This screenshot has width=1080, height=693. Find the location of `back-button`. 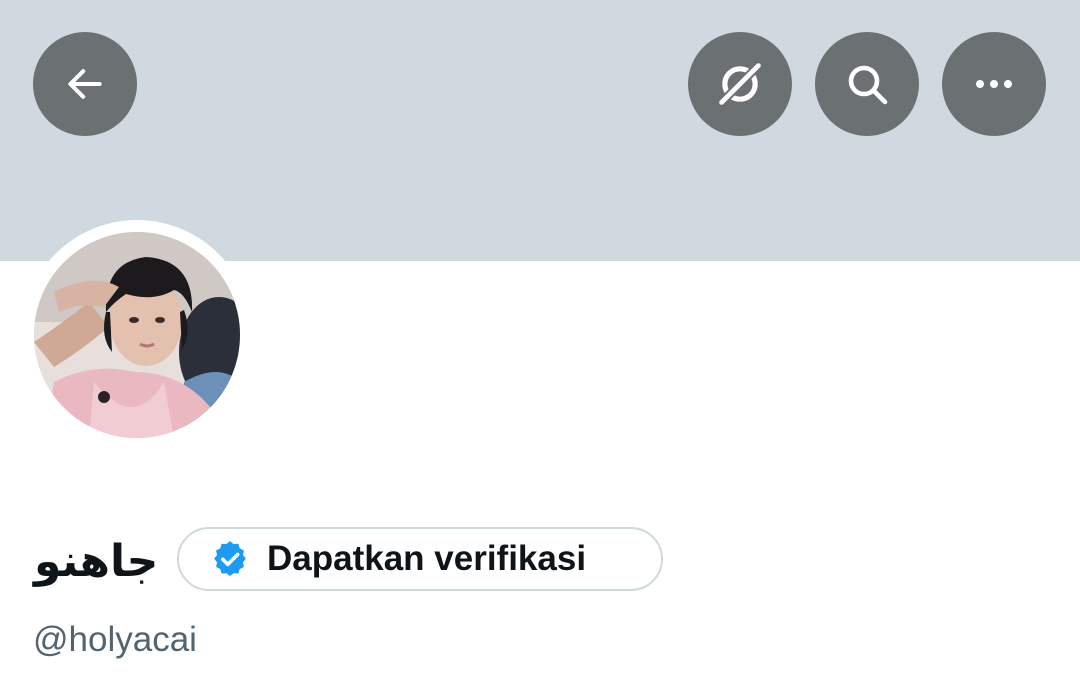

back-button is located at coordinates (85, 84).